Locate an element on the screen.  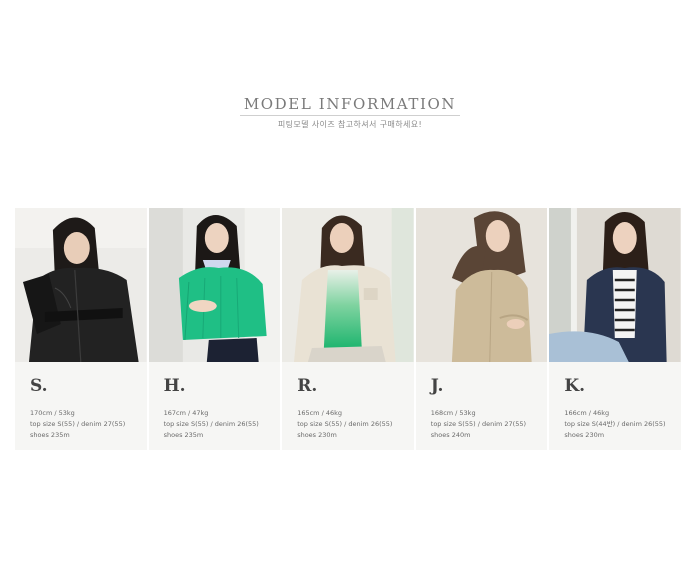
page-title: MODEL INFORMATION is located at coordinates (350, 105).